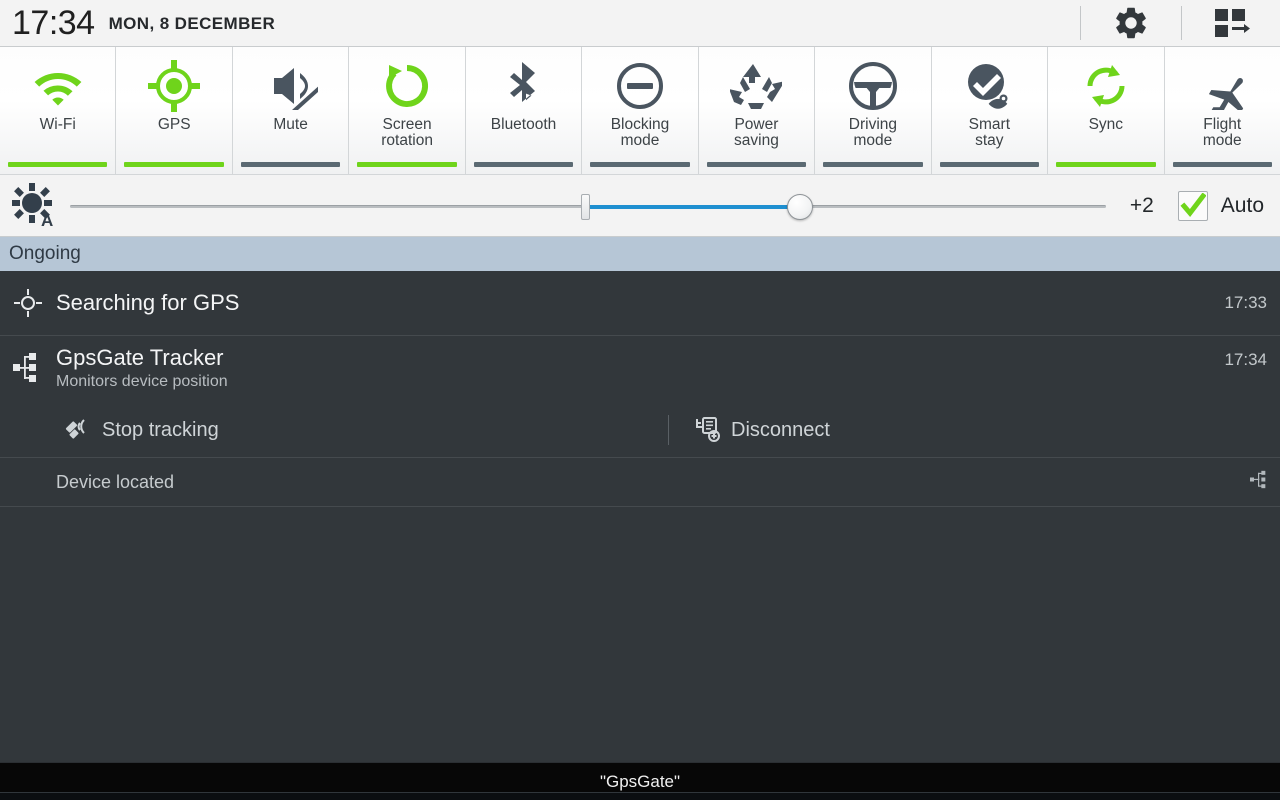 The width and height of the screenshot is (1280, 800). What do you see at coordinates (640, 506) in the screenshot?
I see `notification-divider` at bounding box center [640, 506].